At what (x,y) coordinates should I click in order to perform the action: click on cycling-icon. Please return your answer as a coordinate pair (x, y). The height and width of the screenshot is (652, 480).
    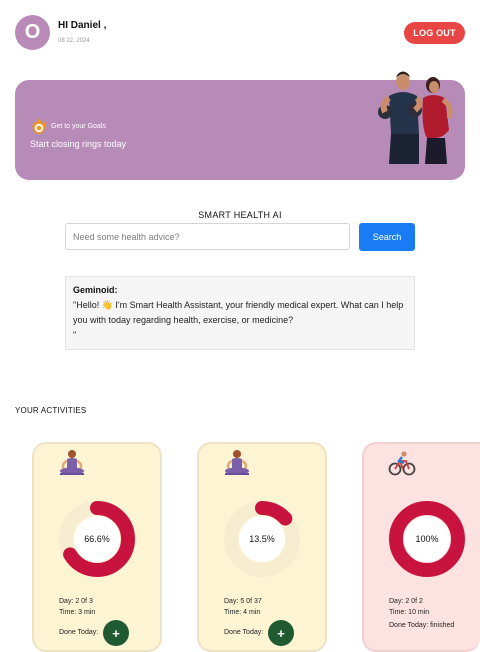
    Looking at the image, I should click on (402, 463).